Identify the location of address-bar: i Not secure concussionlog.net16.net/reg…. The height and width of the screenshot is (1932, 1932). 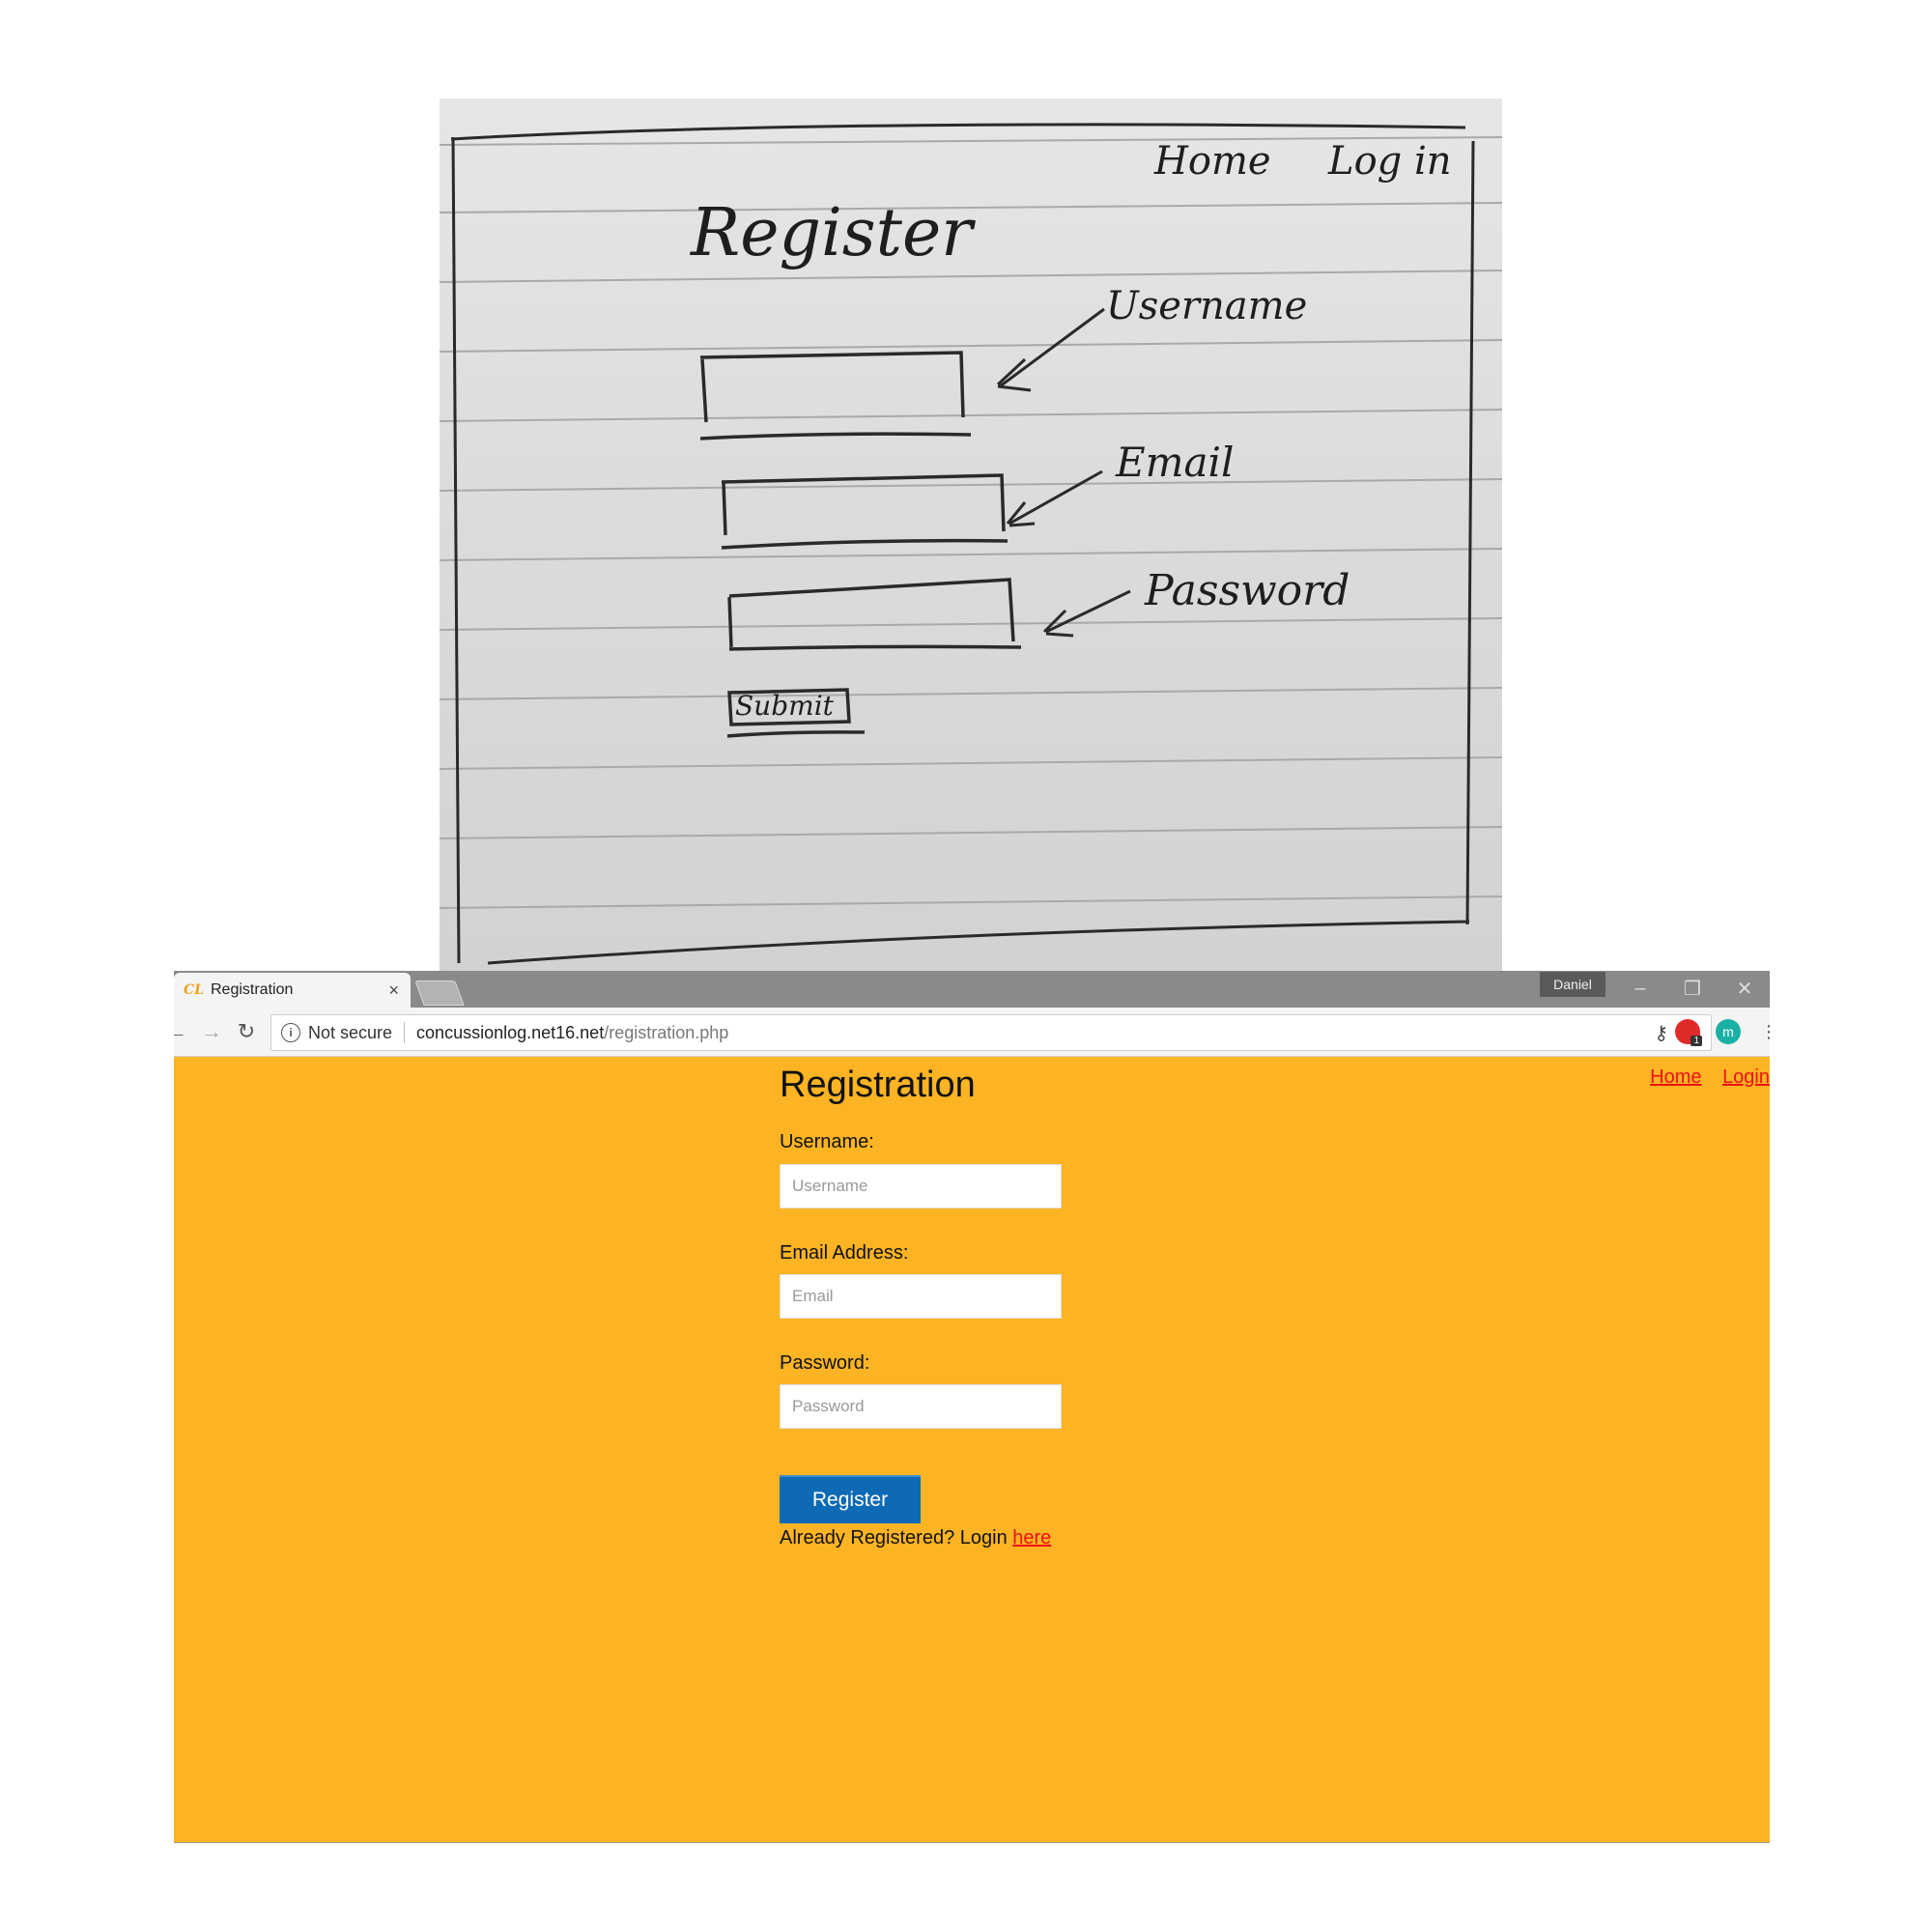
(991, 1032).